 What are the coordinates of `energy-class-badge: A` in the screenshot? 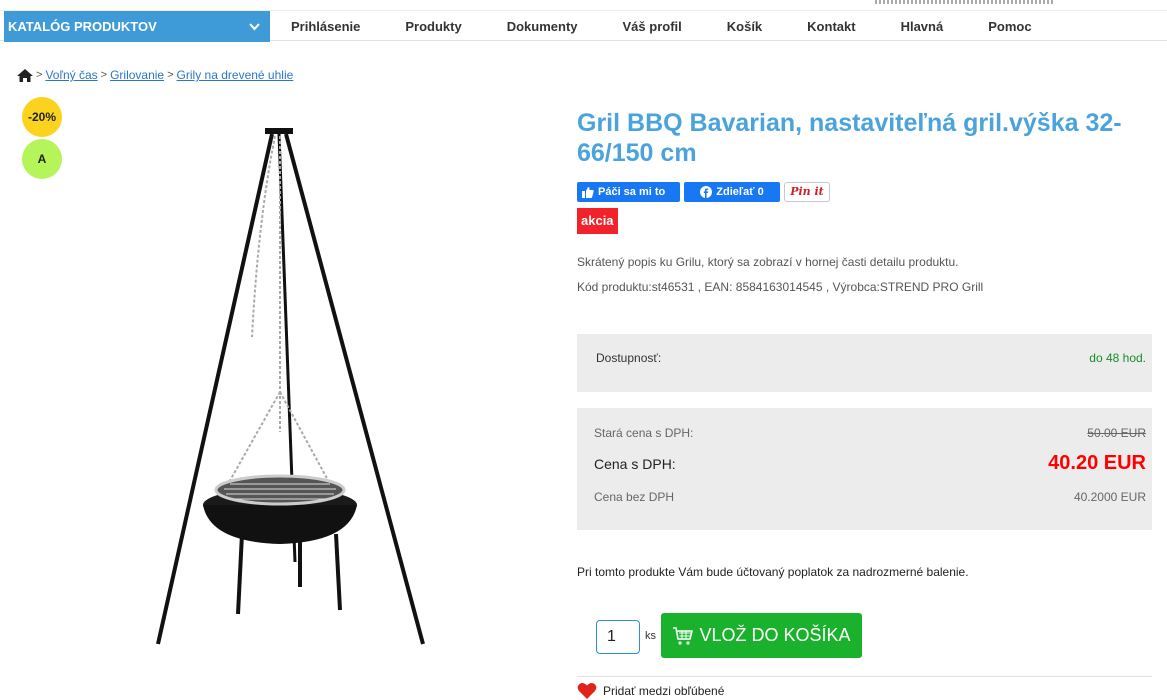 It's located at (42, 159).